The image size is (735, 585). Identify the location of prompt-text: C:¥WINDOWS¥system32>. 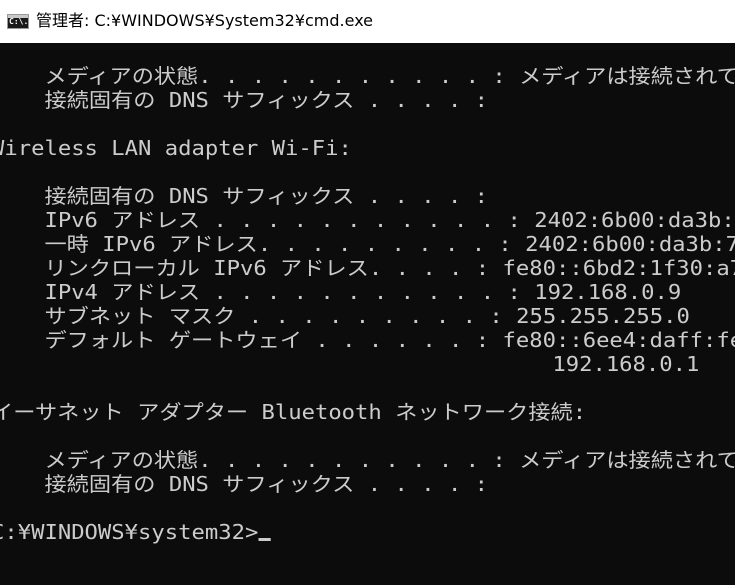
(129, 532).